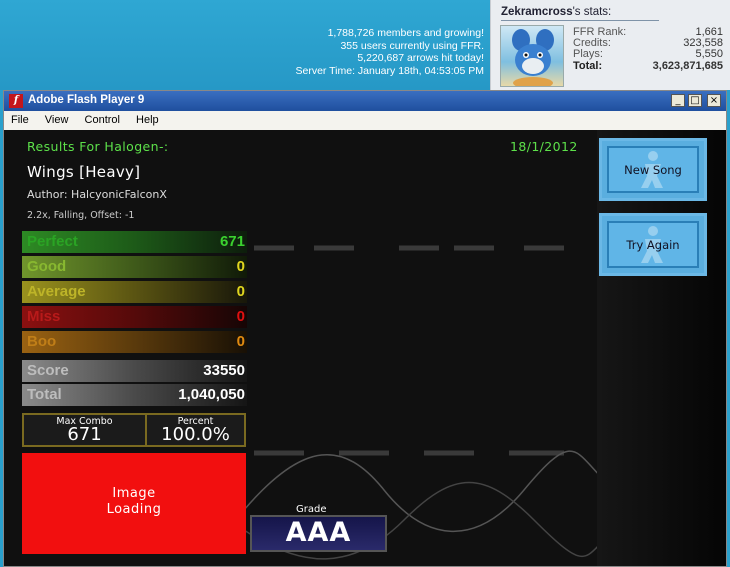 The image size is (730, 567). I want to click on judgement-row-boo: Boo 0, so click(134, 342).